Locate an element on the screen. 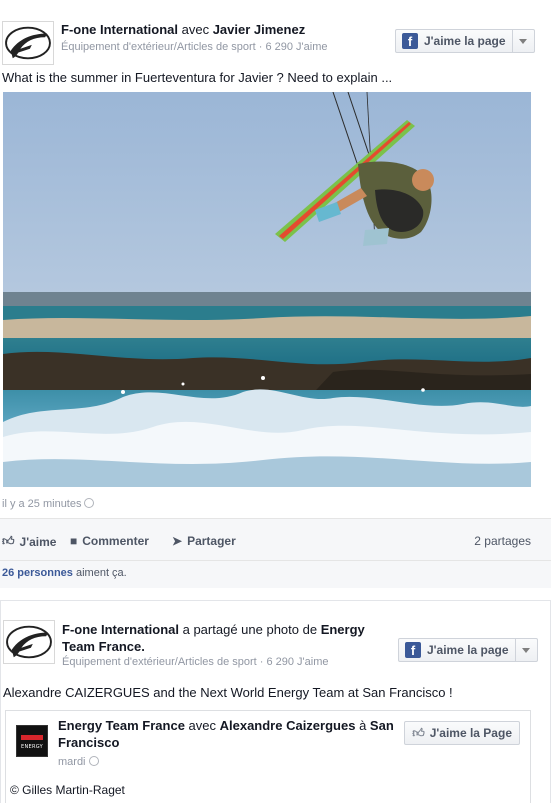 The height and width of the screenshot is (803, 551). shares-count: 2 partages is located at coordinates (502, 541).